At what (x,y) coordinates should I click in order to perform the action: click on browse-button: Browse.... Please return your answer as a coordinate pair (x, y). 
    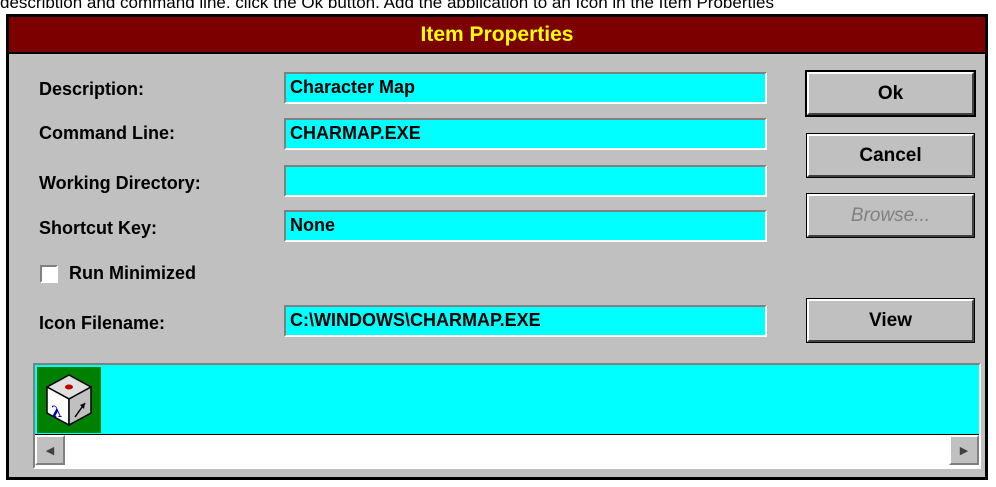
    Looking at the image, I should click on (890, 215).